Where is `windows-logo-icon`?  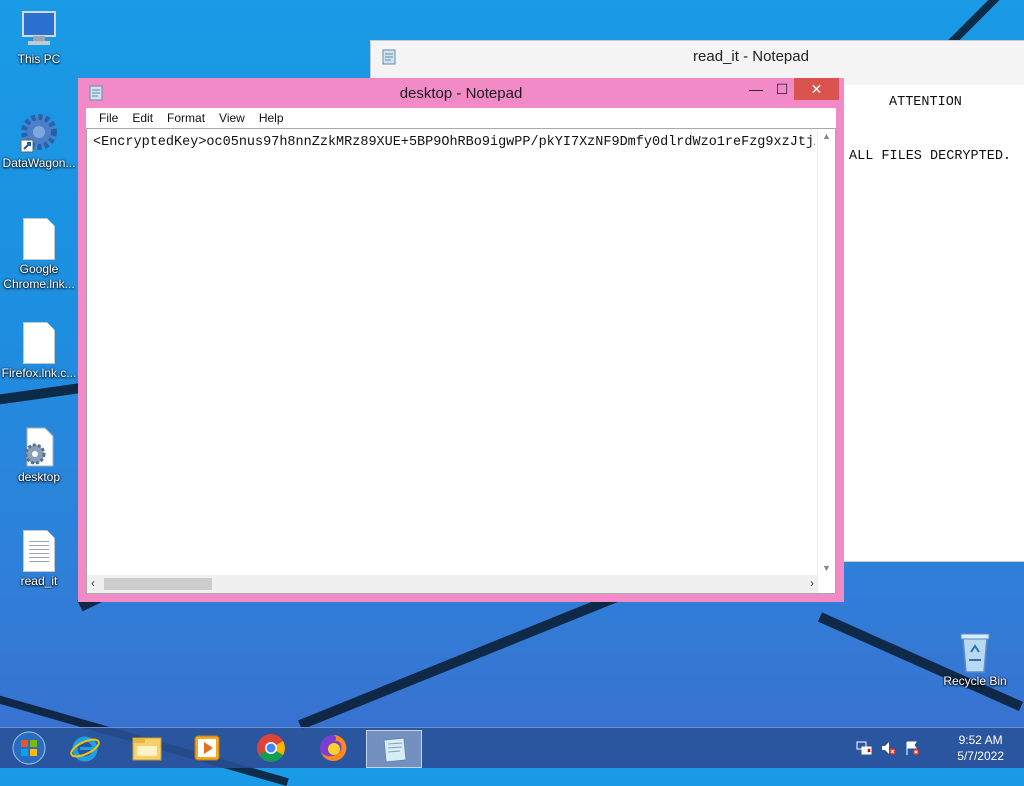 windows-logo-icon is located at coordinates (29, 748).